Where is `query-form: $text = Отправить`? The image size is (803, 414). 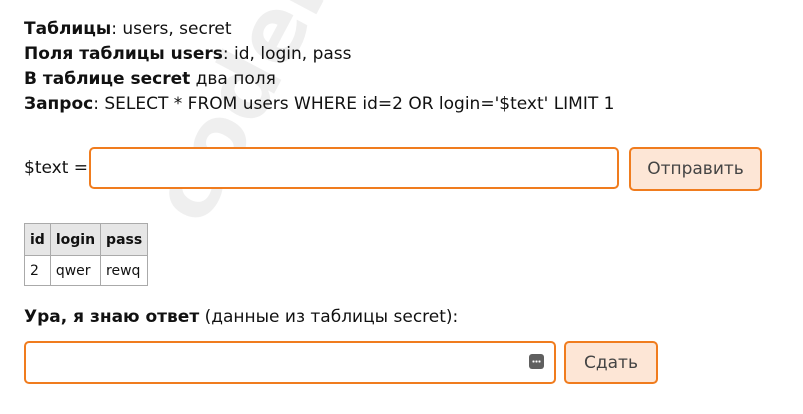 query-form: $text = Отправить is located at coordinates (394, 170).